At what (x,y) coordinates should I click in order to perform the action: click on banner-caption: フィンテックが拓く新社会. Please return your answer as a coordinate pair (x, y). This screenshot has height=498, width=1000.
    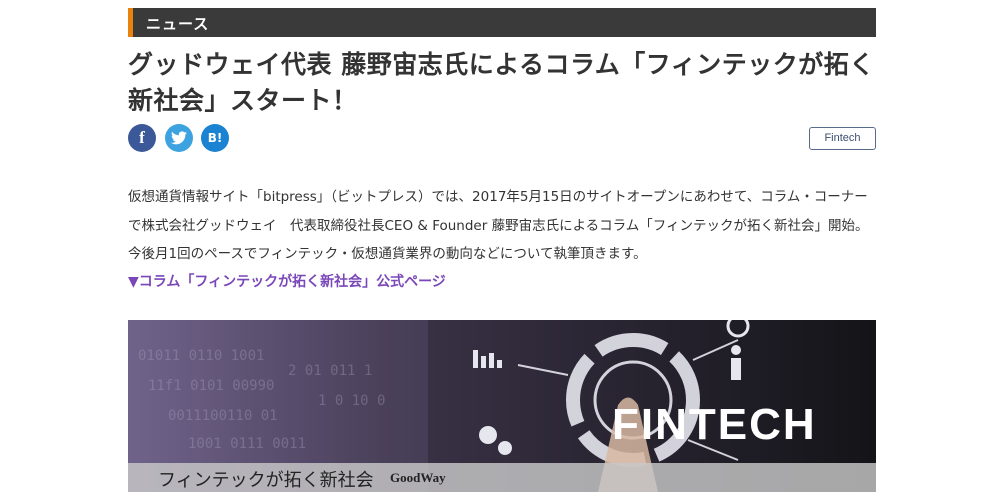
    Looking at the image, I should click on (266, 480).